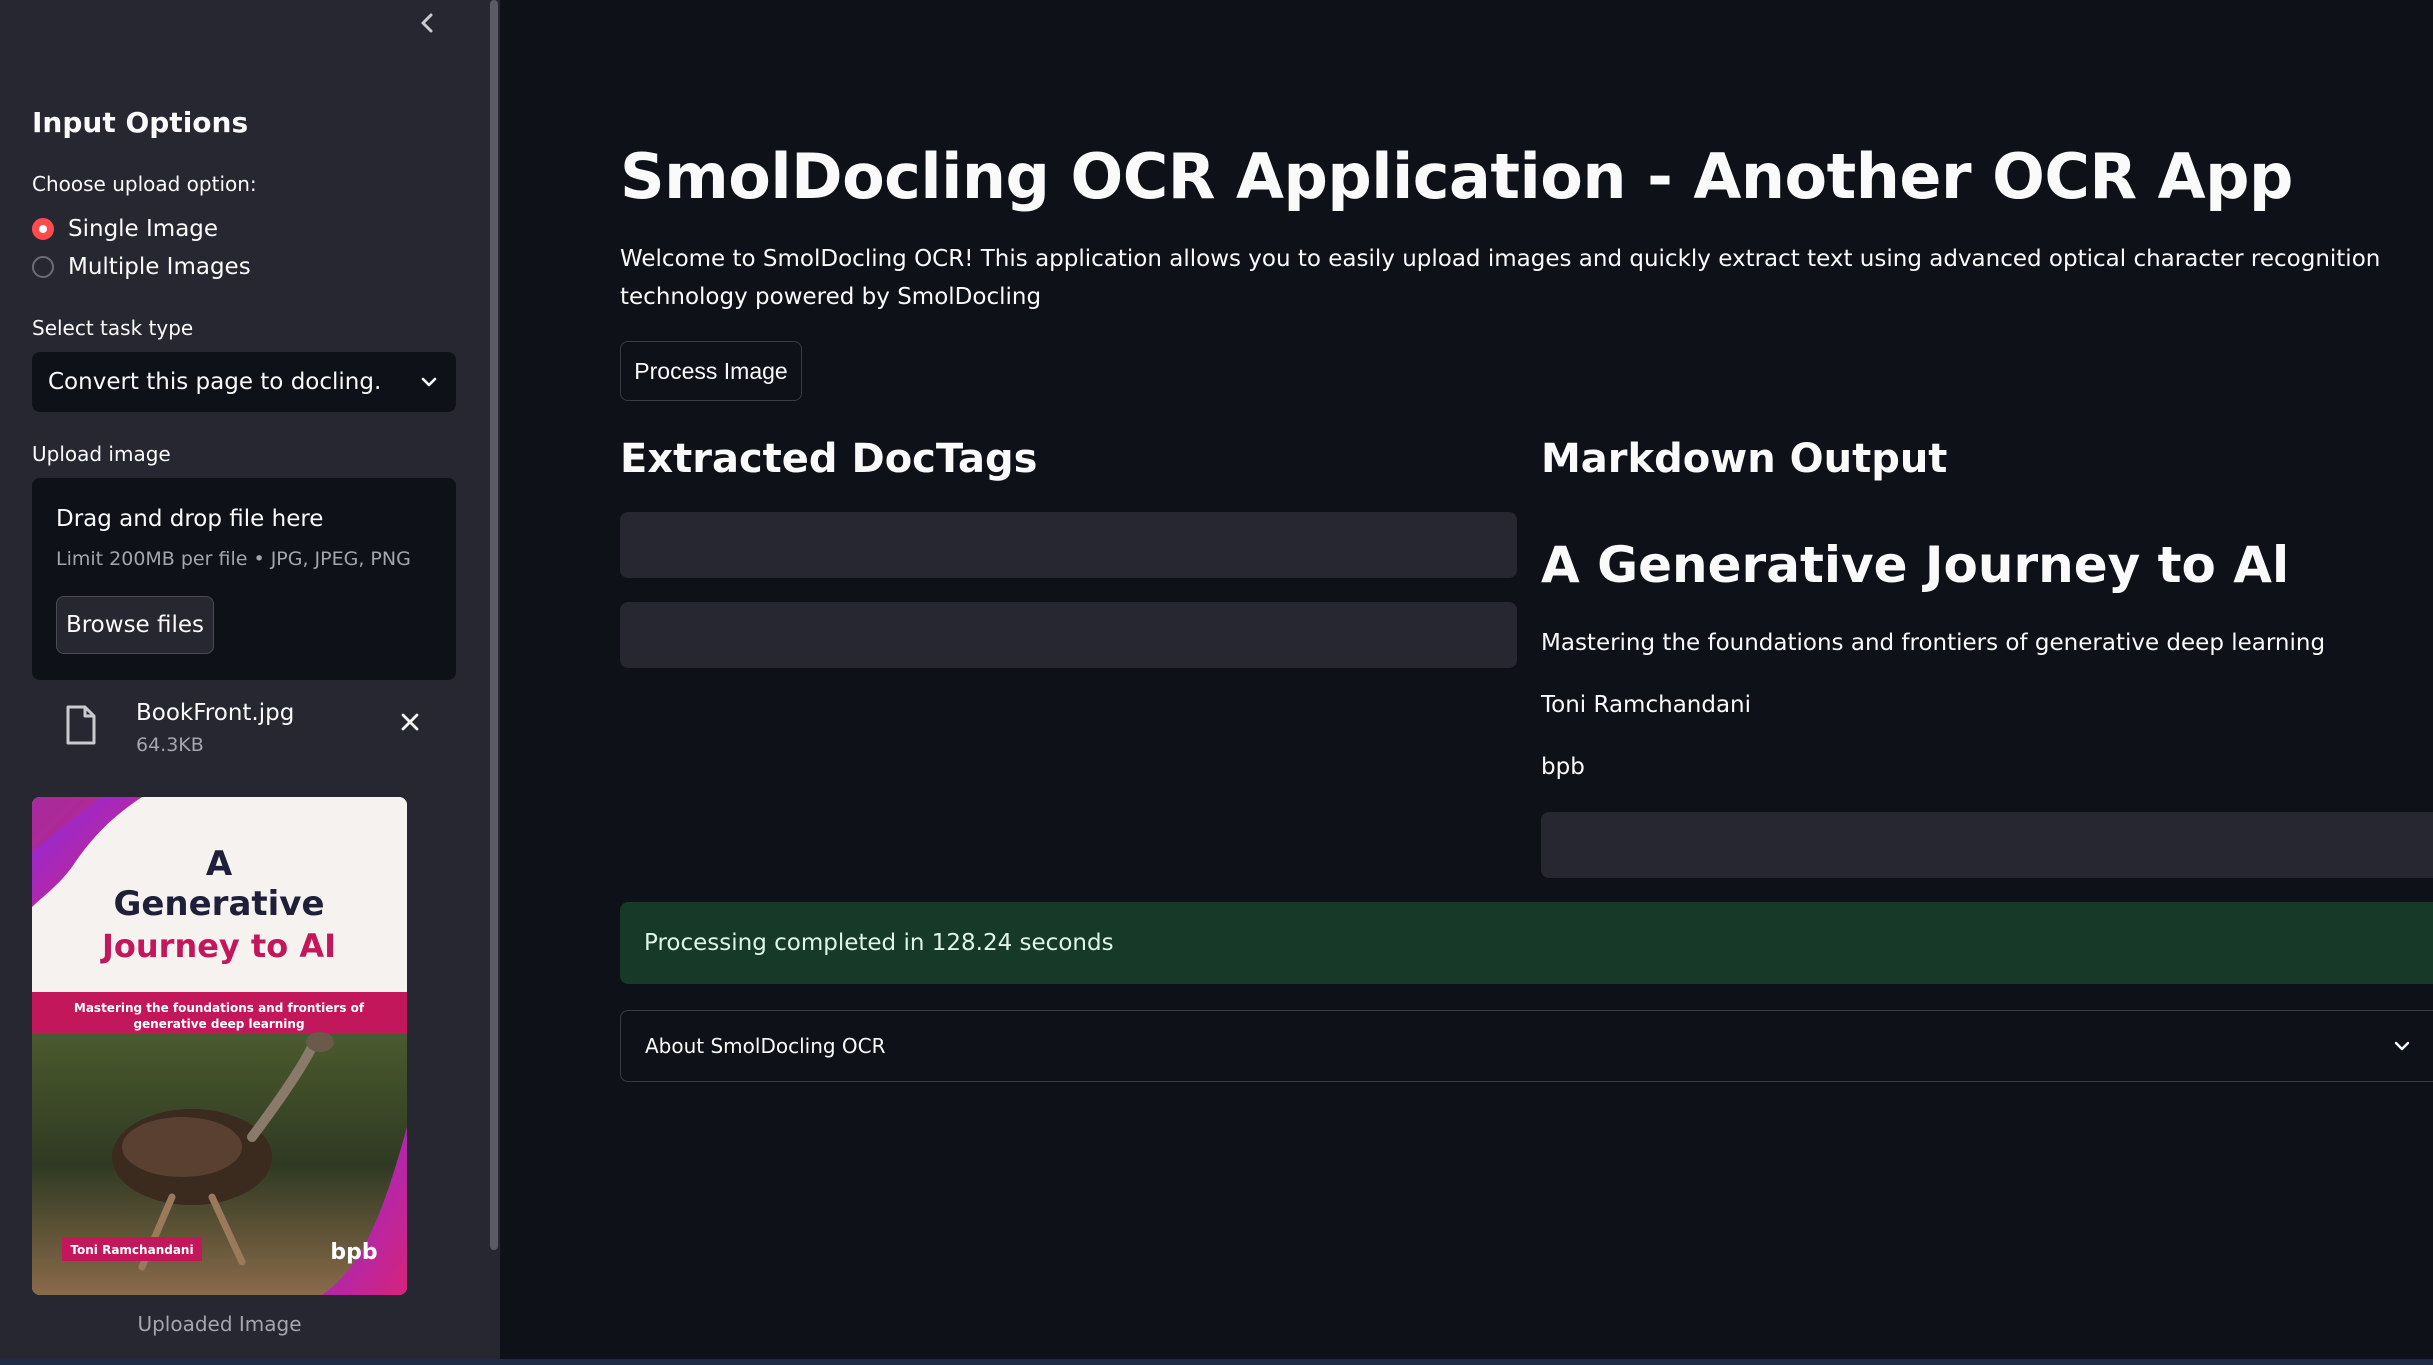 The image size is (2433, 1365). Describe the element at coordinates (135, 625) in the screenshot. I see `browse-files-button: Browse files` at that location.